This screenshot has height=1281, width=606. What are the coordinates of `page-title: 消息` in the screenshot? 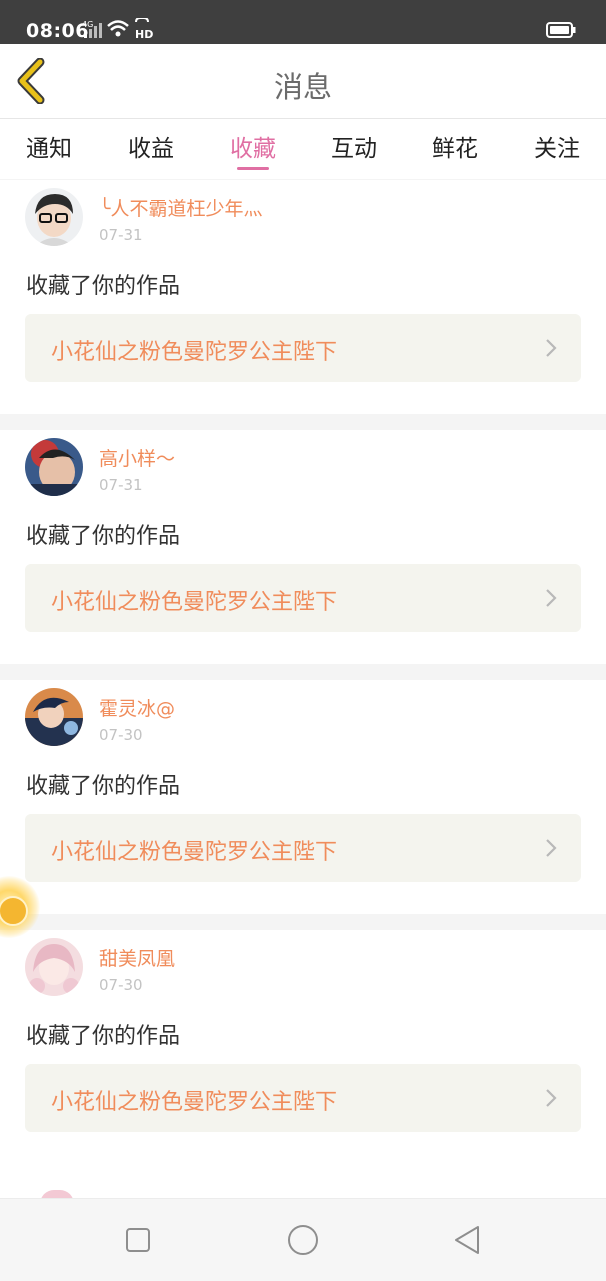 It's located at (302, 87).